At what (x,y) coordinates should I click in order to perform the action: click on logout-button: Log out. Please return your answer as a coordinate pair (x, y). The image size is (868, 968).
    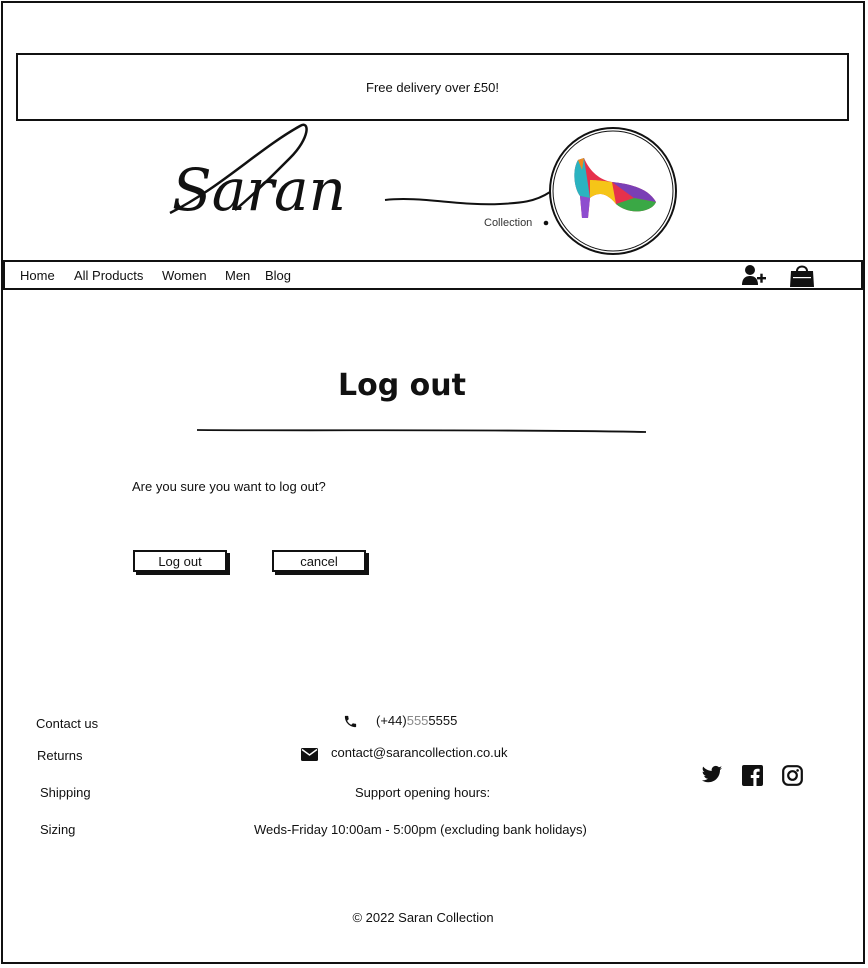
    Looking at the image, I should click on (180, 561).